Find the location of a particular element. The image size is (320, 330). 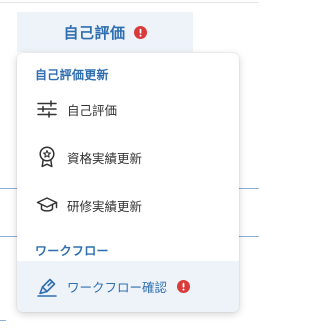

menu-item-workflow-check: ワークフロー確認 is located at coordinates (128, 286).